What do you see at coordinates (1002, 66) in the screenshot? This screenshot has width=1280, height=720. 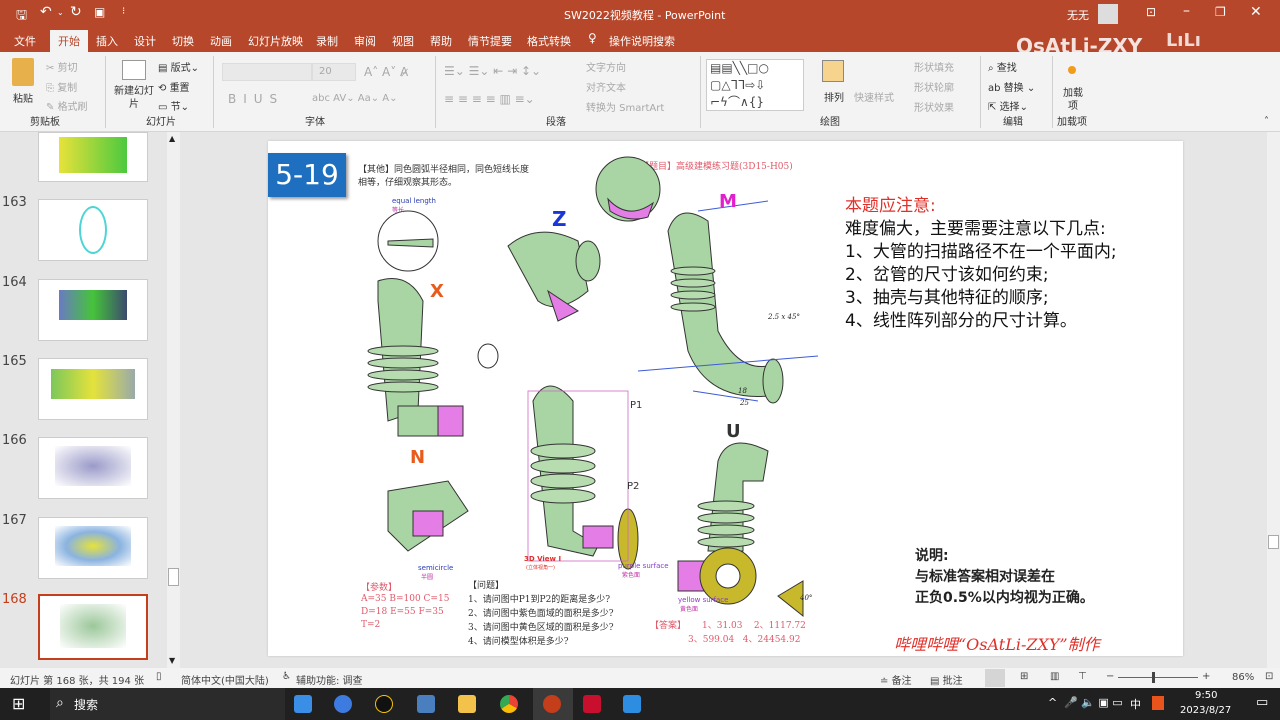 I see `find-button: ⌕ 查找` at bounding box center [1002, 66].